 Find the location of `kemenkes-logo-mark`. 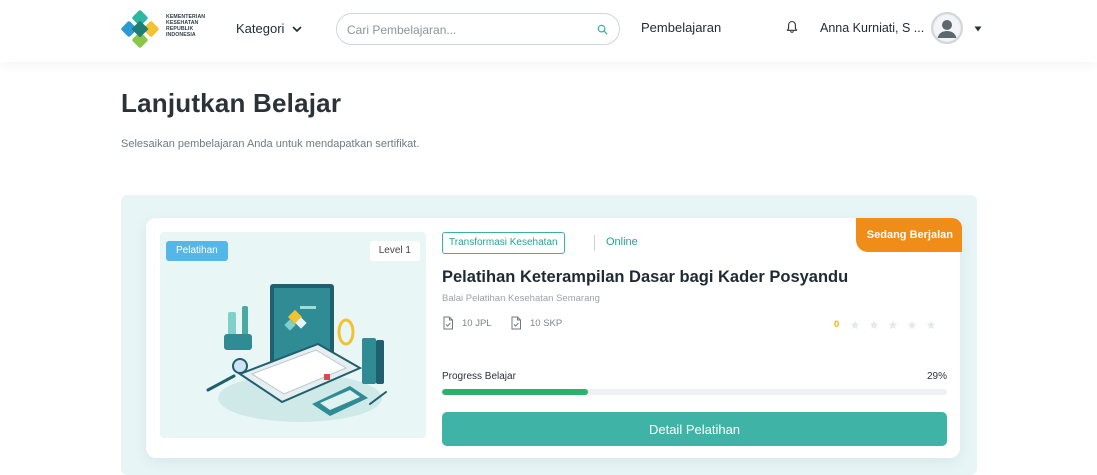

kemenkes-logo-mark is located at coordinates (140, 29).